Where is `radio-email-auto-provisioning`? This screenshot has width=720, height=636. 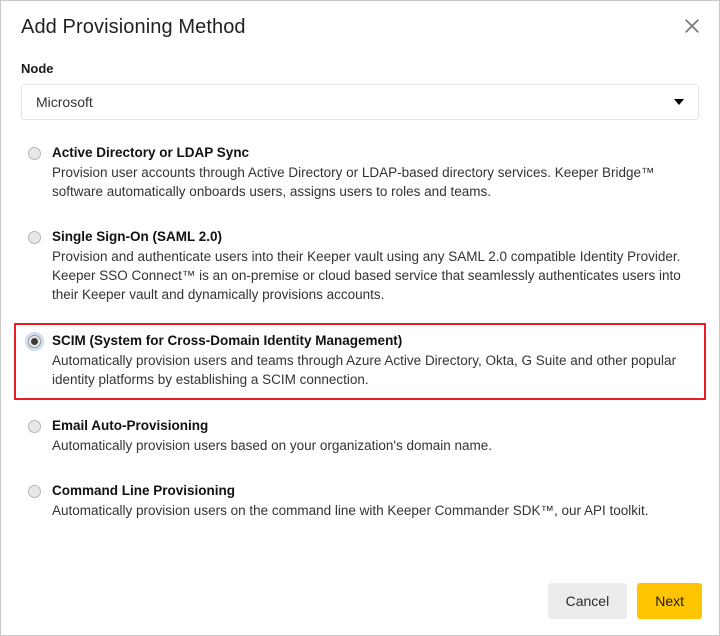
radio-email-auto-provisioning is located at coordinates (34, 426).